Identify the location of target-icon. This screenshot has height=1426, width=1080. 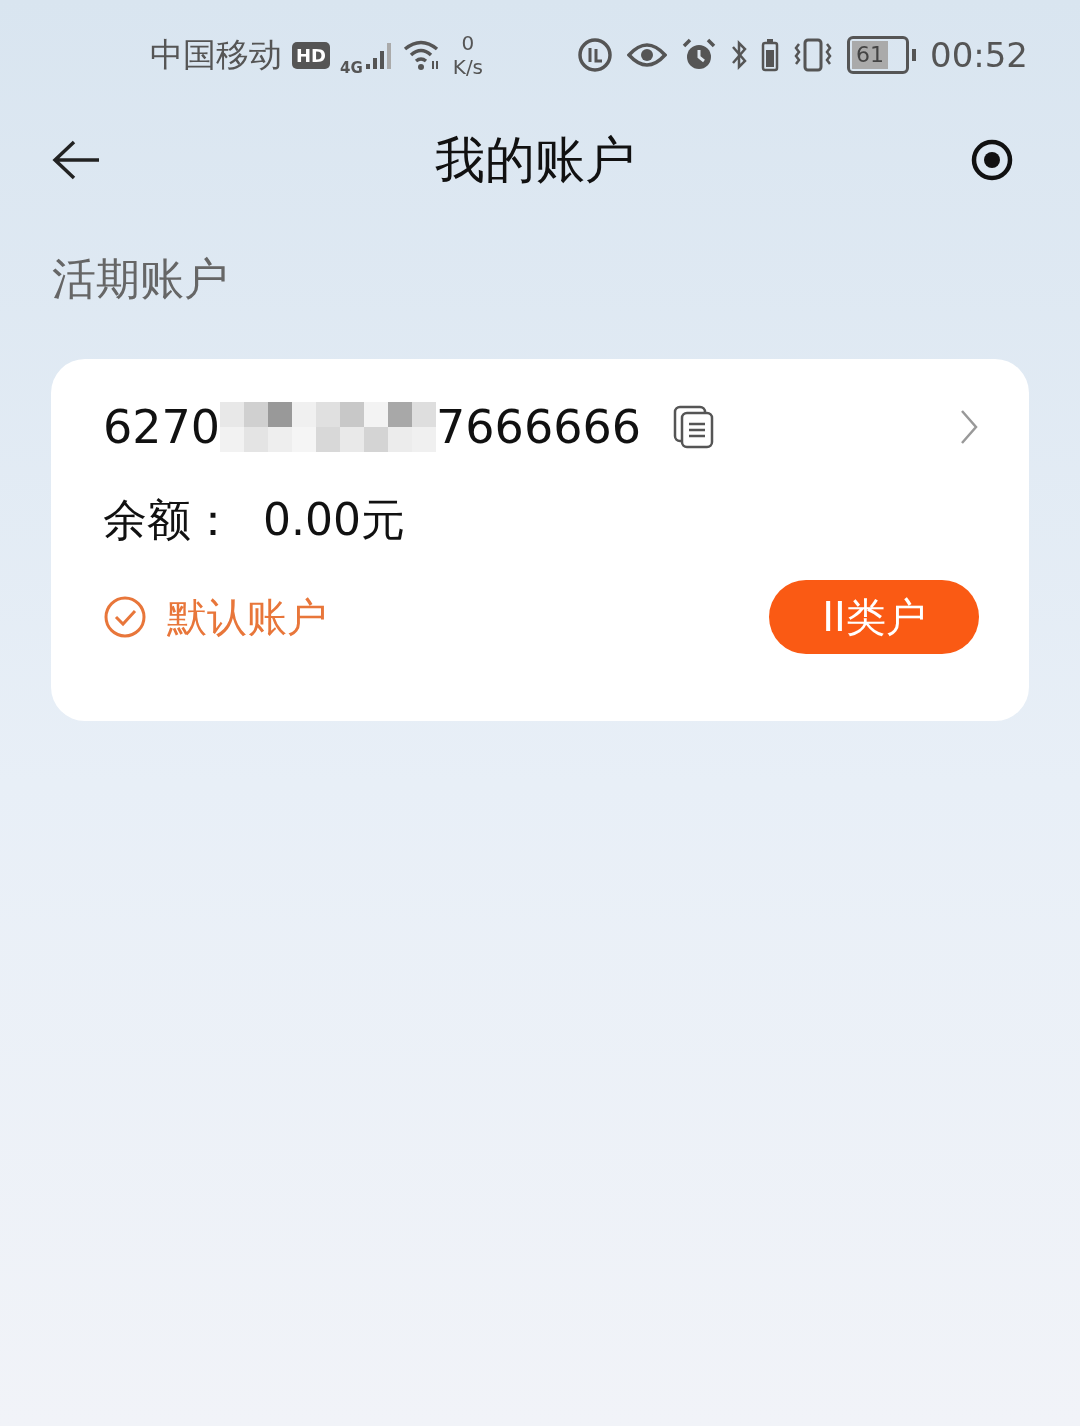
(992, 160).